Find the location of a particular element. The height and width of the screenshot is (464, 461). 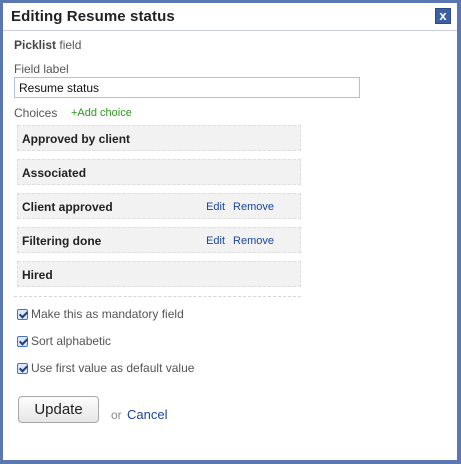

choice-item: Hired is located at coordinates (159, 274).